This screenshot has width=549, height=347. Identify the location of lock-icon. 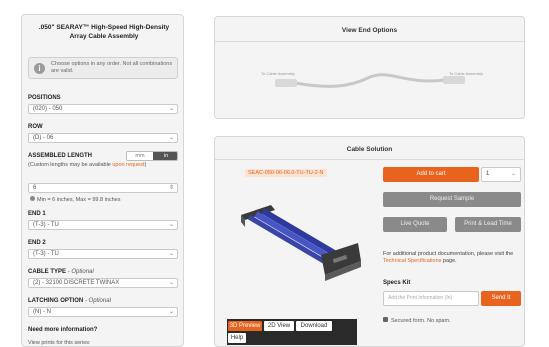
(385, 319).